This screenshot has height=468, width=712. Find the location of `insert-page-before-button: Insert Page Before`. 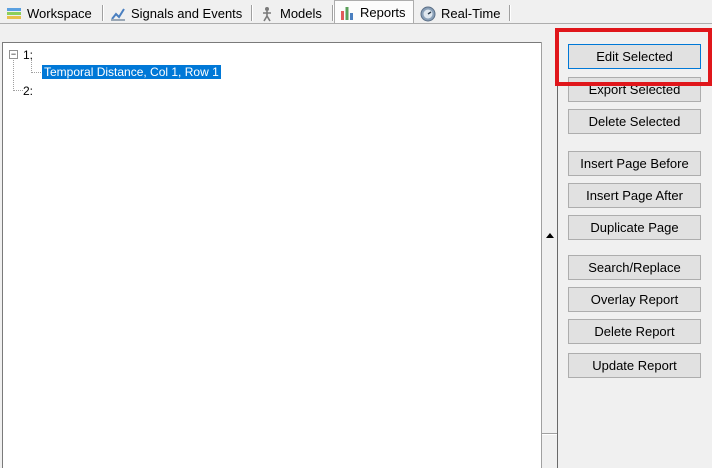

insert-page-before-button: Insert Page Before is located at coordinates (634, 163).